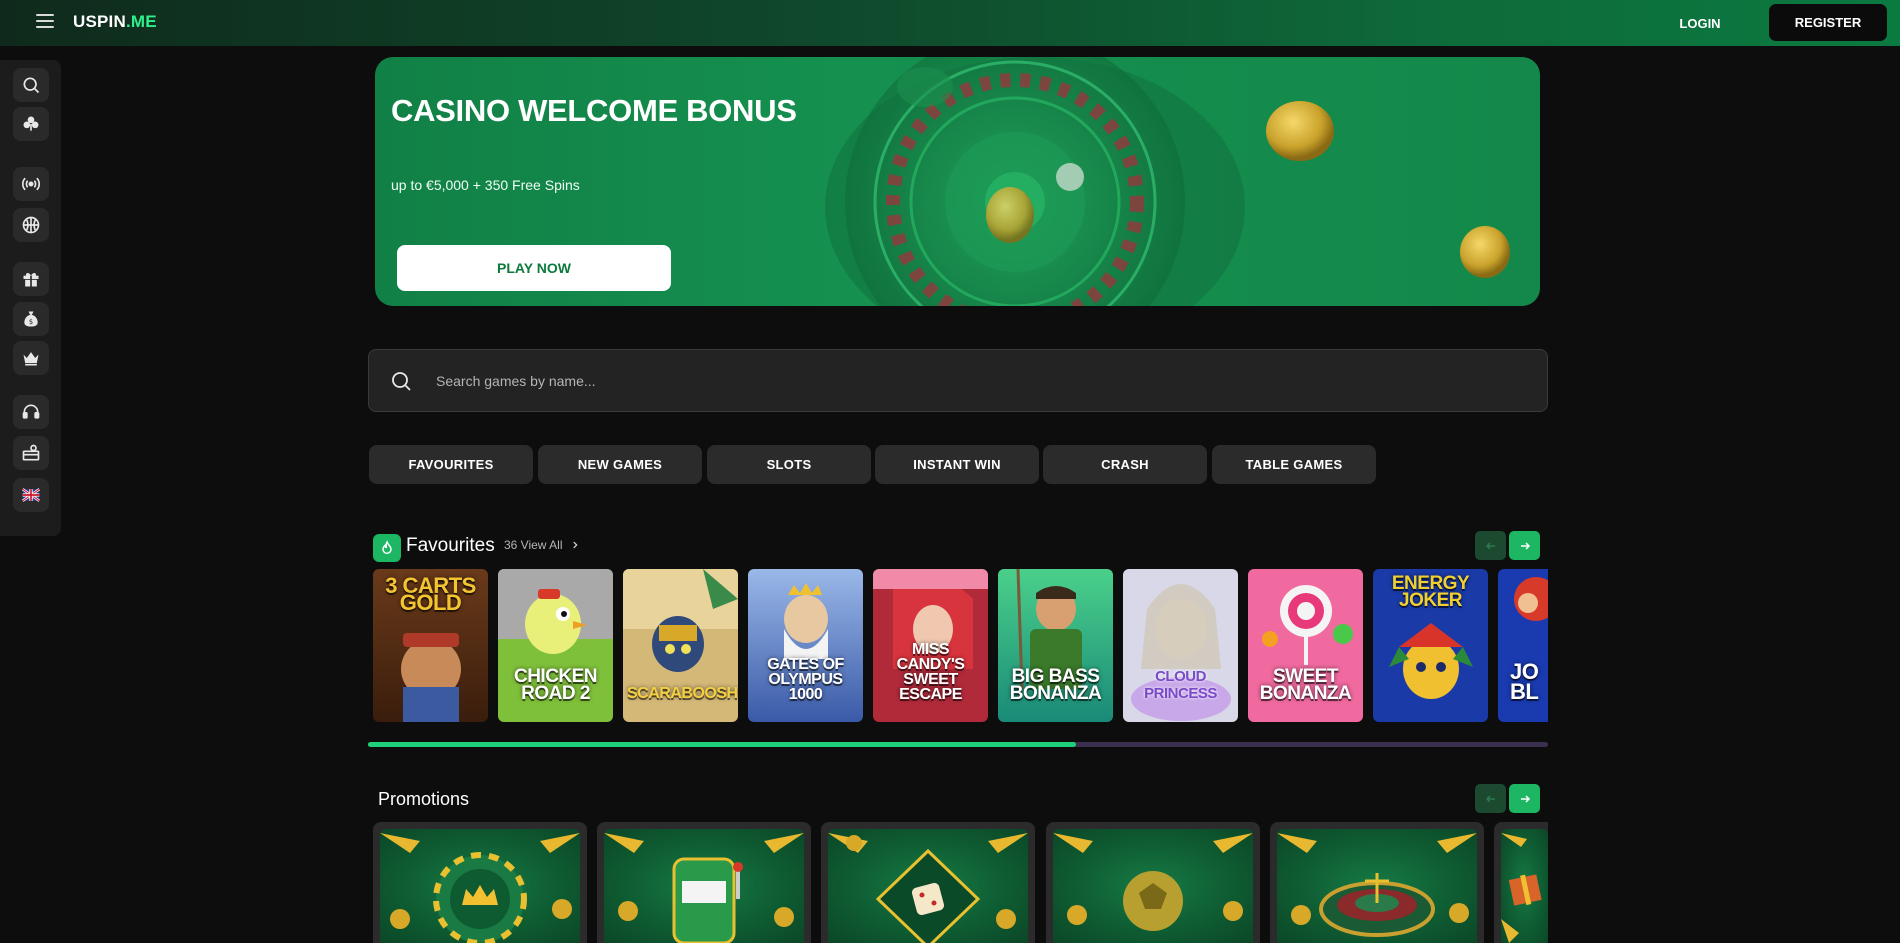  Describe the element at coordinates (1294, 464) in the screenshot. I see `category-table-games: TABLE GAMES` at that location.